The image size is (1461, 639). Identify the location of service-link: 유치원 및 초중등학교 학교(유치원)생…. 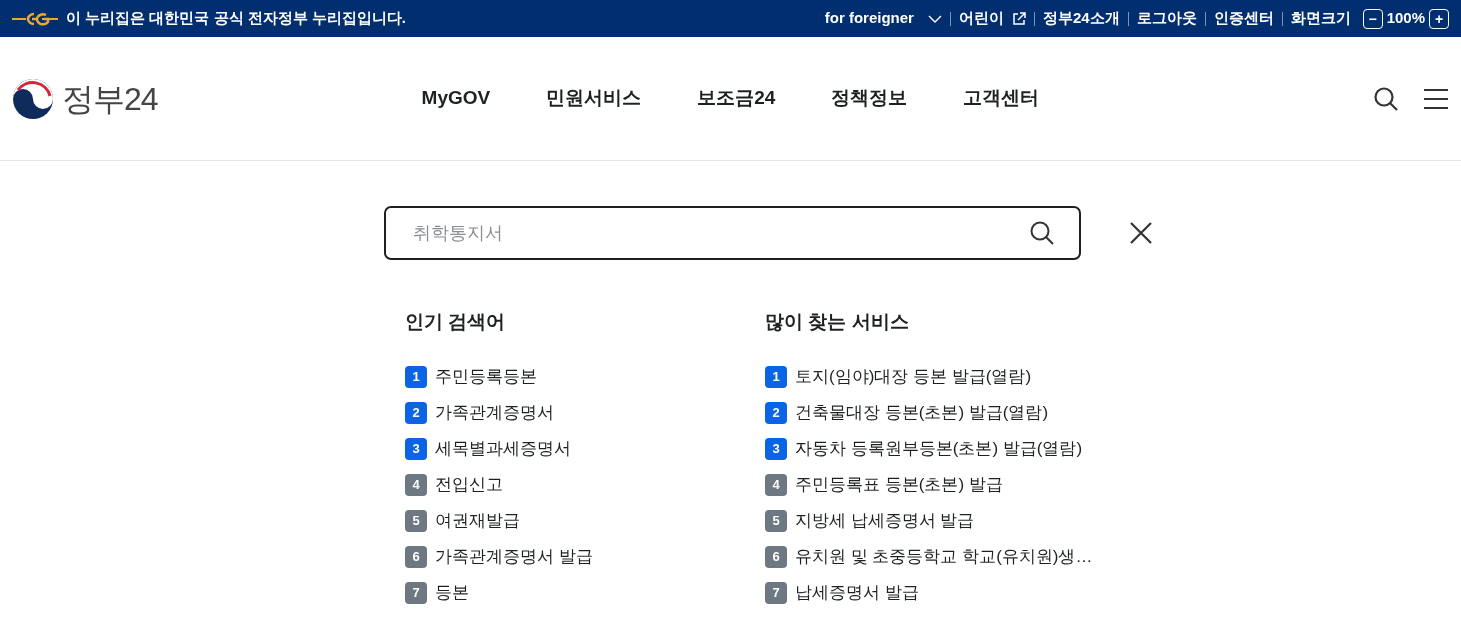
(944, 556).